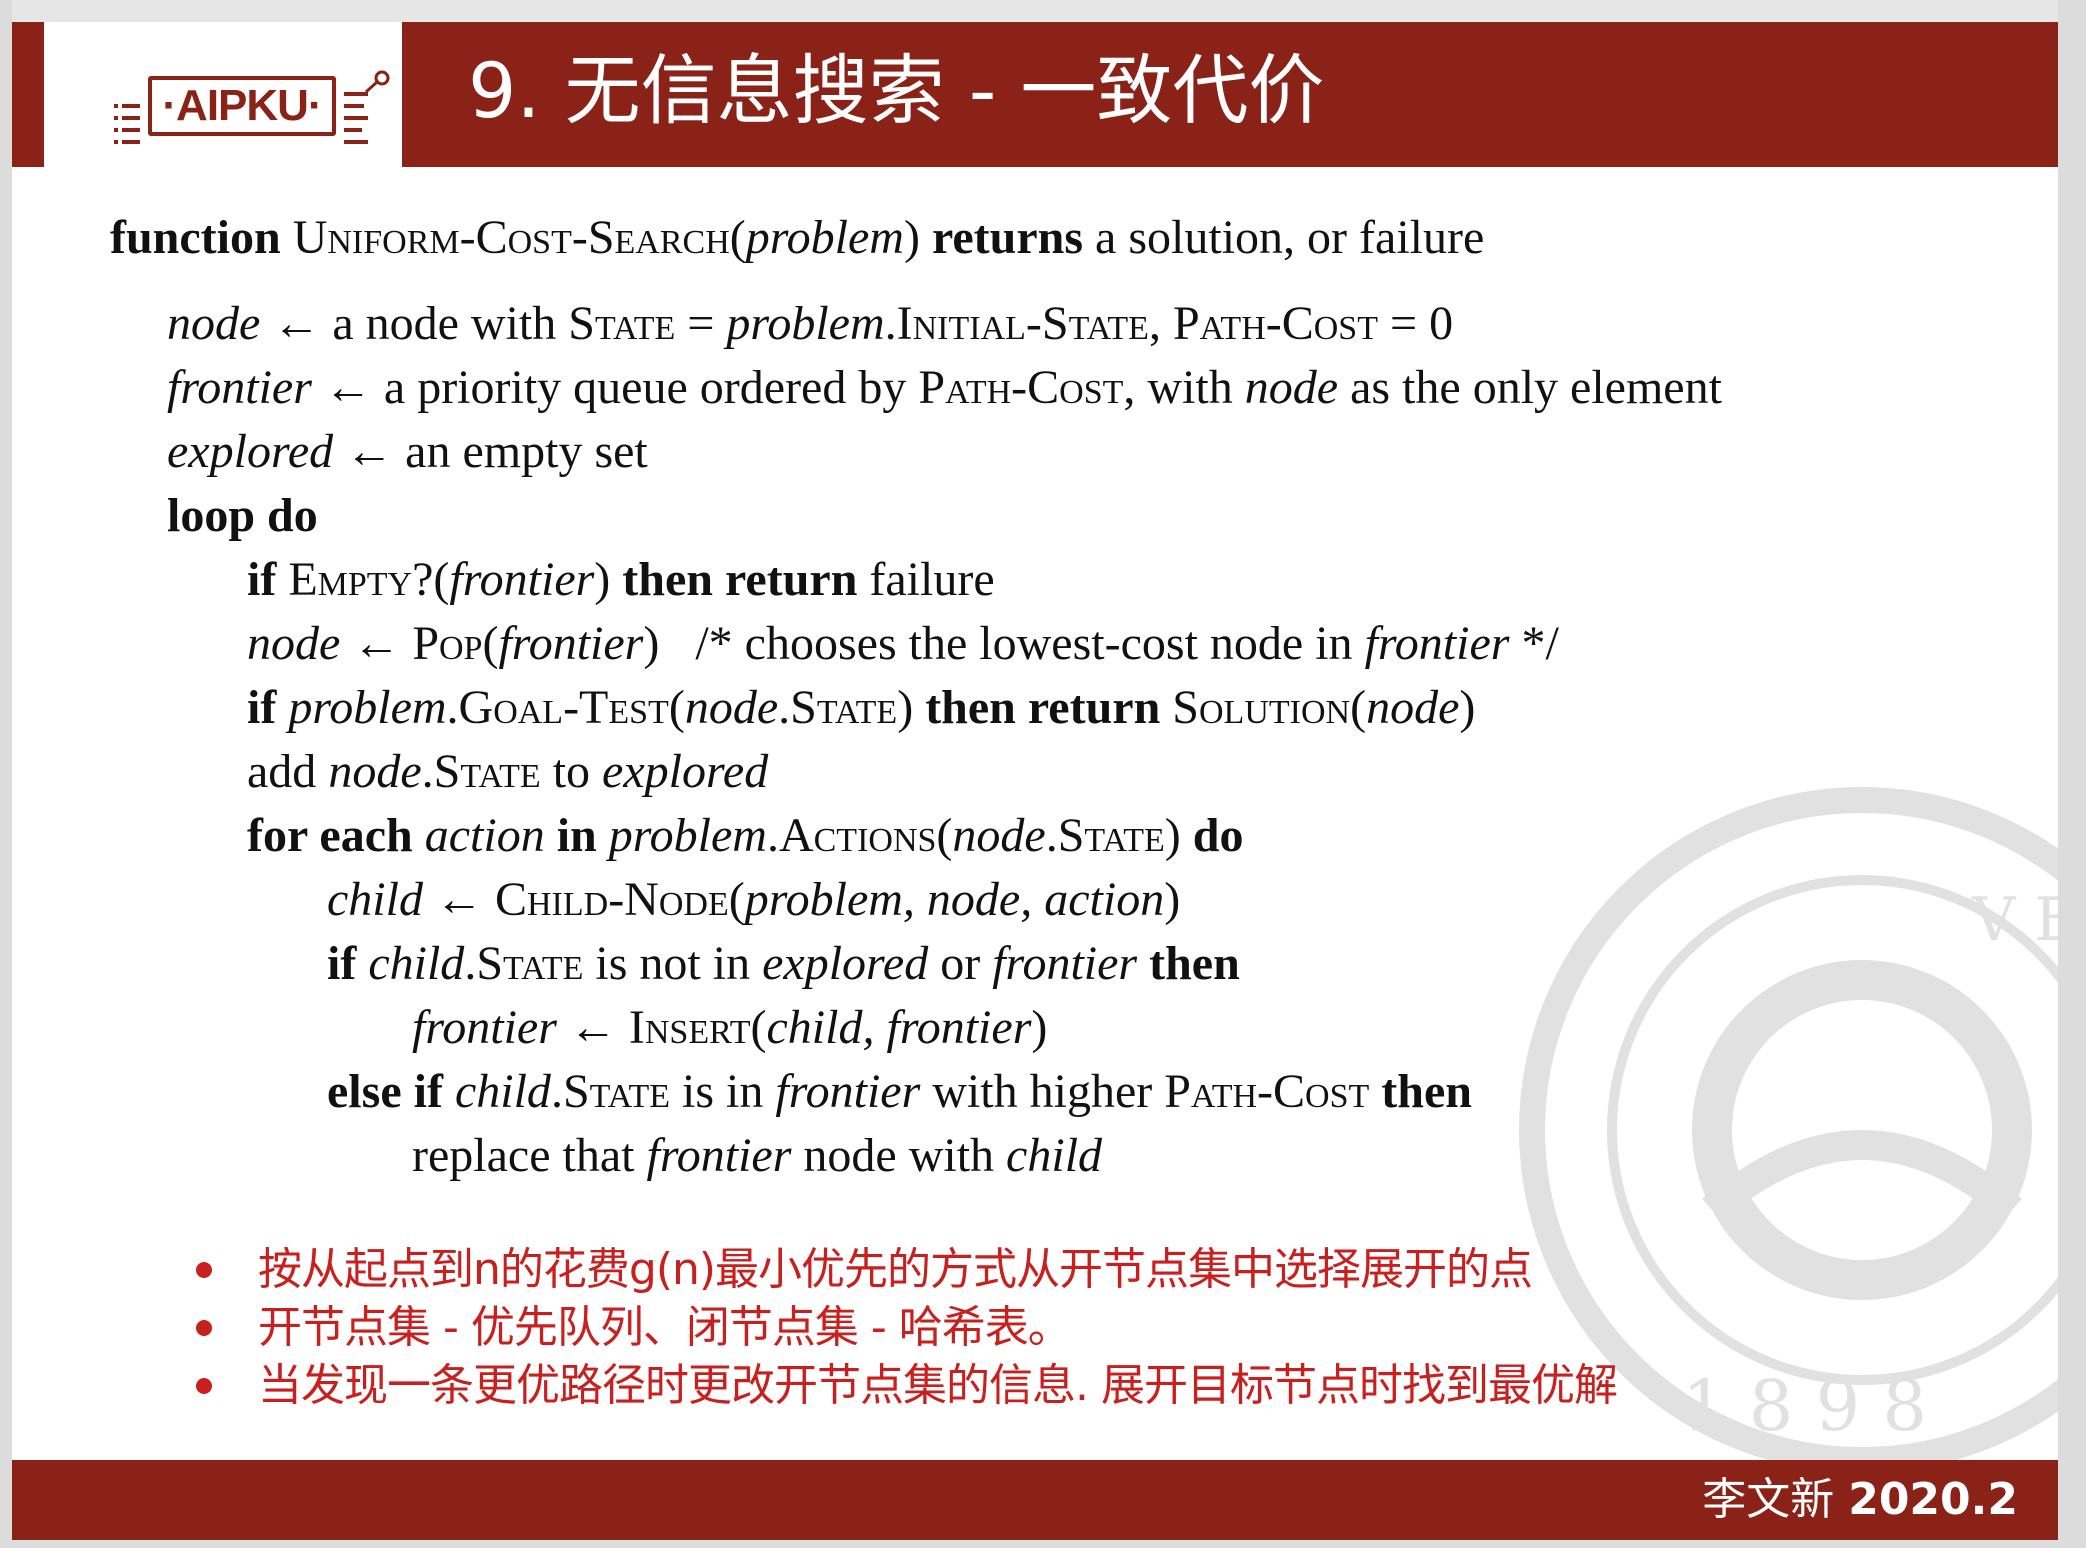  Describe the element at coordinates (367, 107) in the screenshot. I see `logo-circuit-icon` at that location.